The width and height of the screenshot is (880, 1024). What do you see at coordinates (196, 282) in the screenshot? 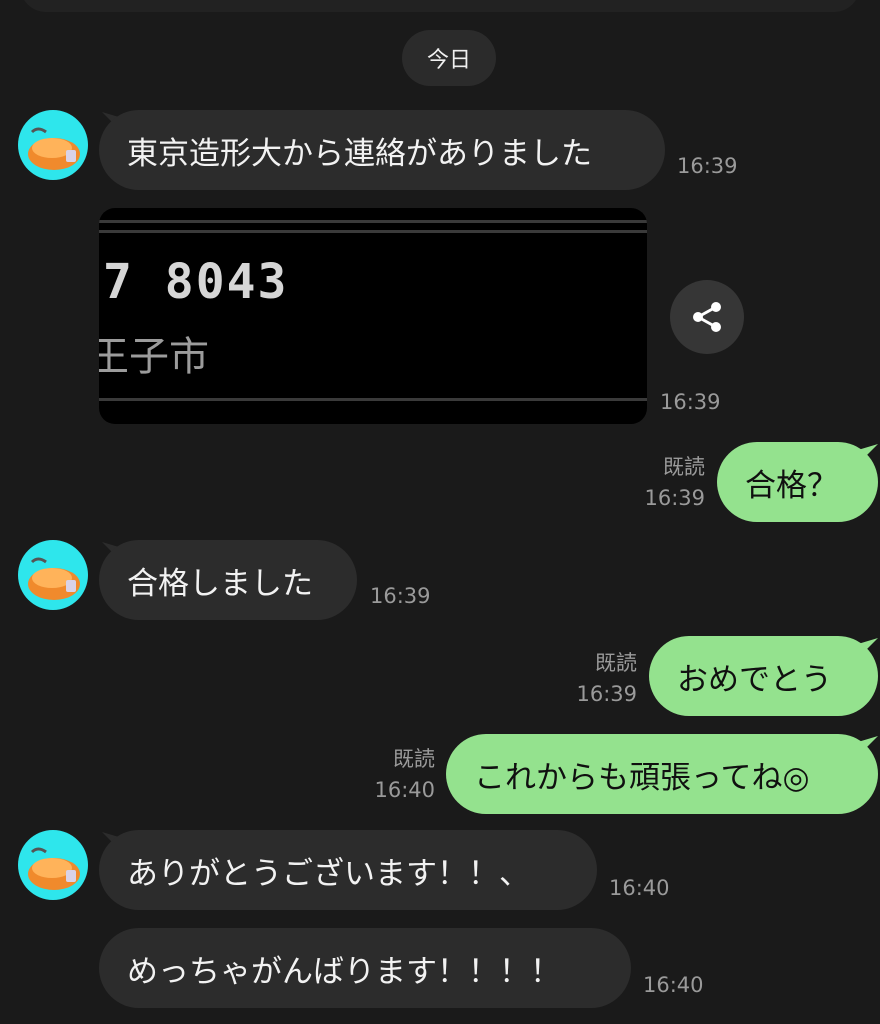
I see `image-number-text: 7 8043` at bounding box center [196, 282].